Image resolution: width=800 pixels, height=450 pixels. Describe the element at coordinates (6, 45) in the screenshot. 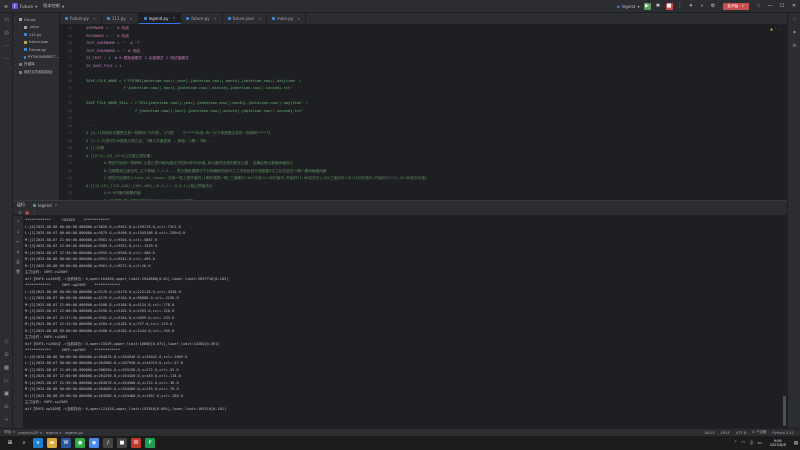

I see `structure-tool-button: ⋯` at that location.